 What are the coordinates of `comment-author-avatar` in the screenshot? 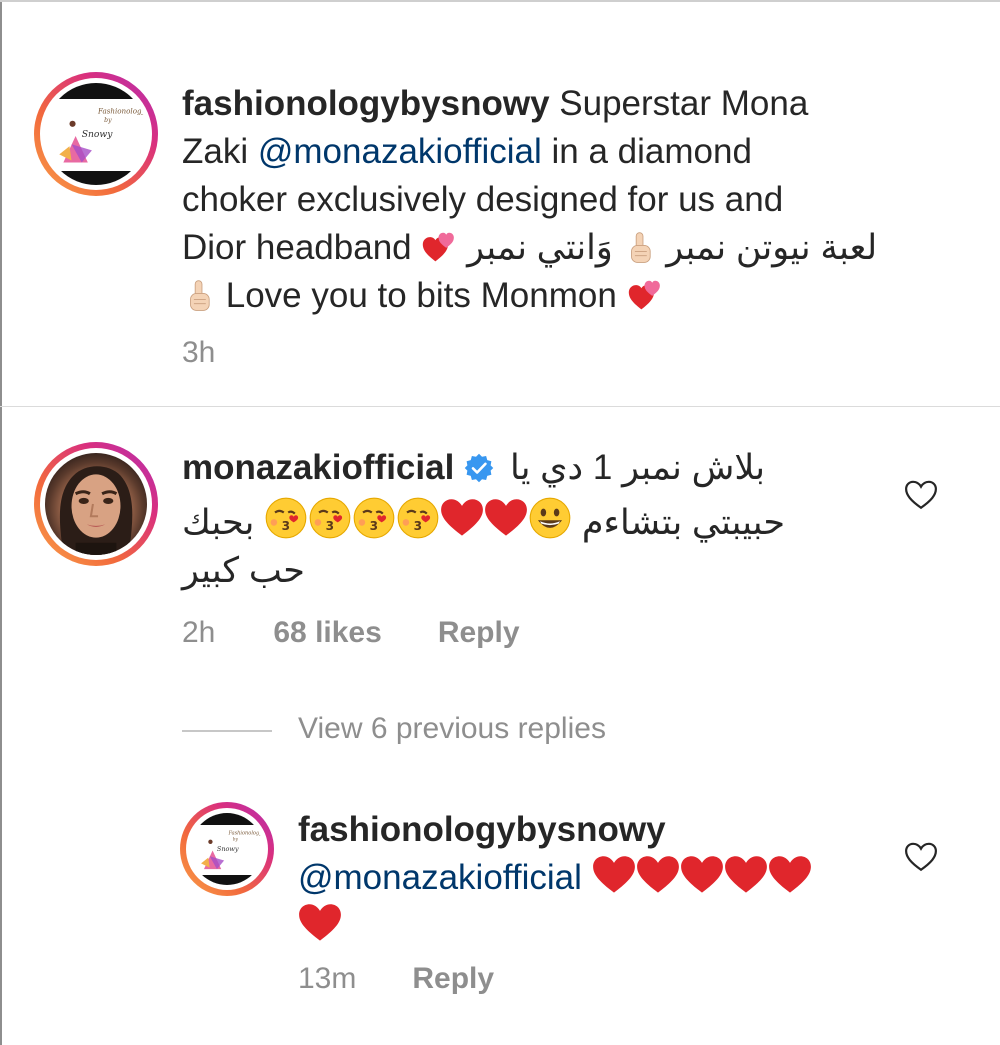 It's located at (96, 504).